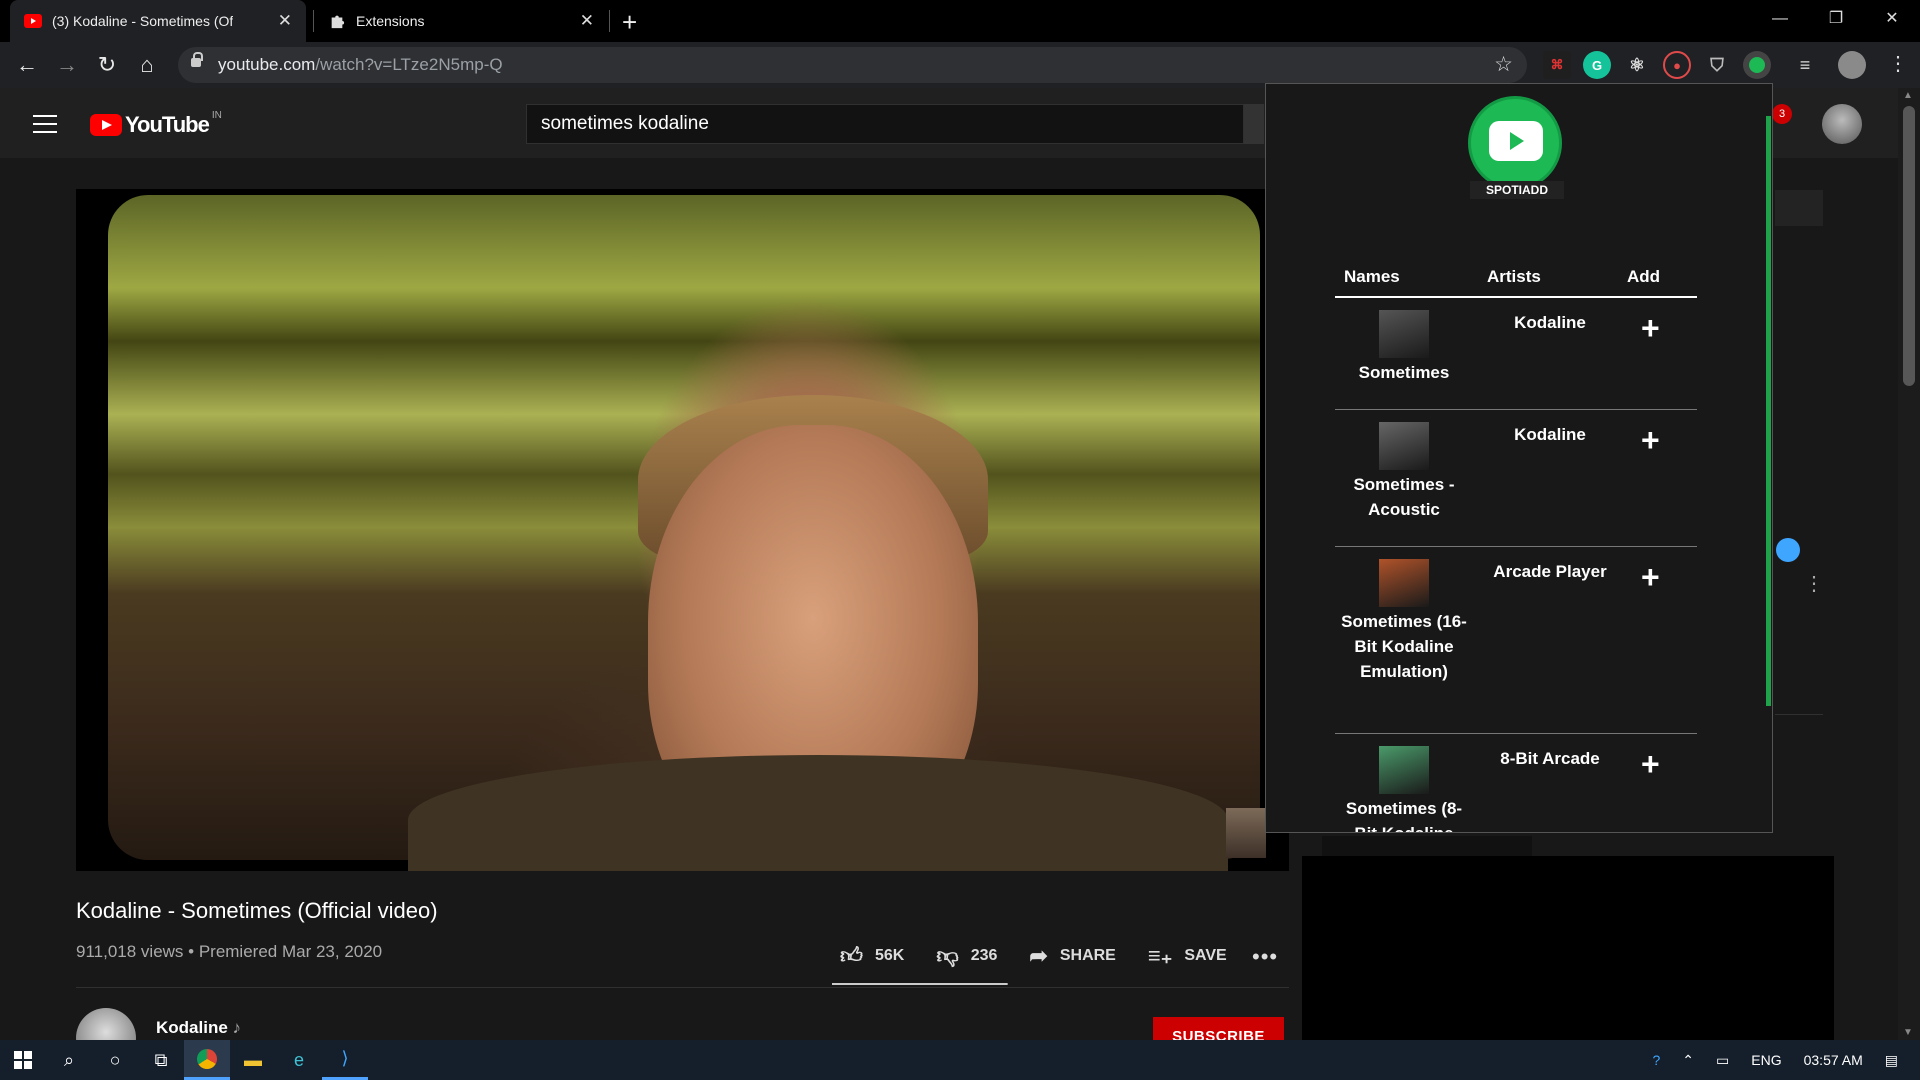 The image size is (1920, 1080). I want to click on track-row: Sometimes - Acoustic Kodaline +, so click(1516, 478).